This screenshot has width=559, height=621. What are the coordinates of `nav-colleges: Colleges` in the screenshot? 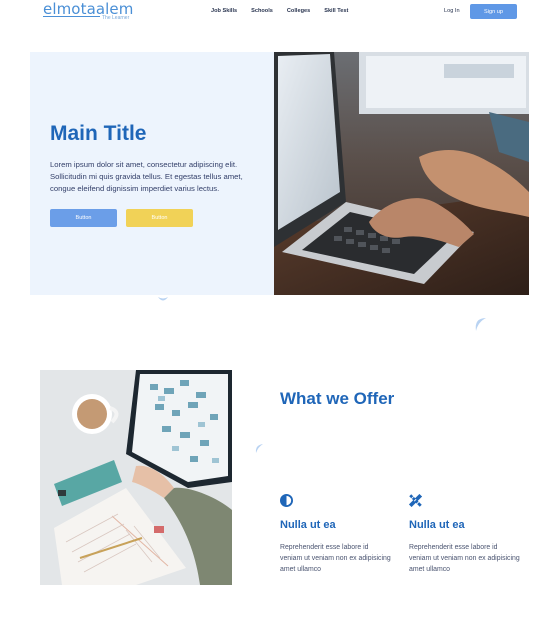 It's located at (298, 11).